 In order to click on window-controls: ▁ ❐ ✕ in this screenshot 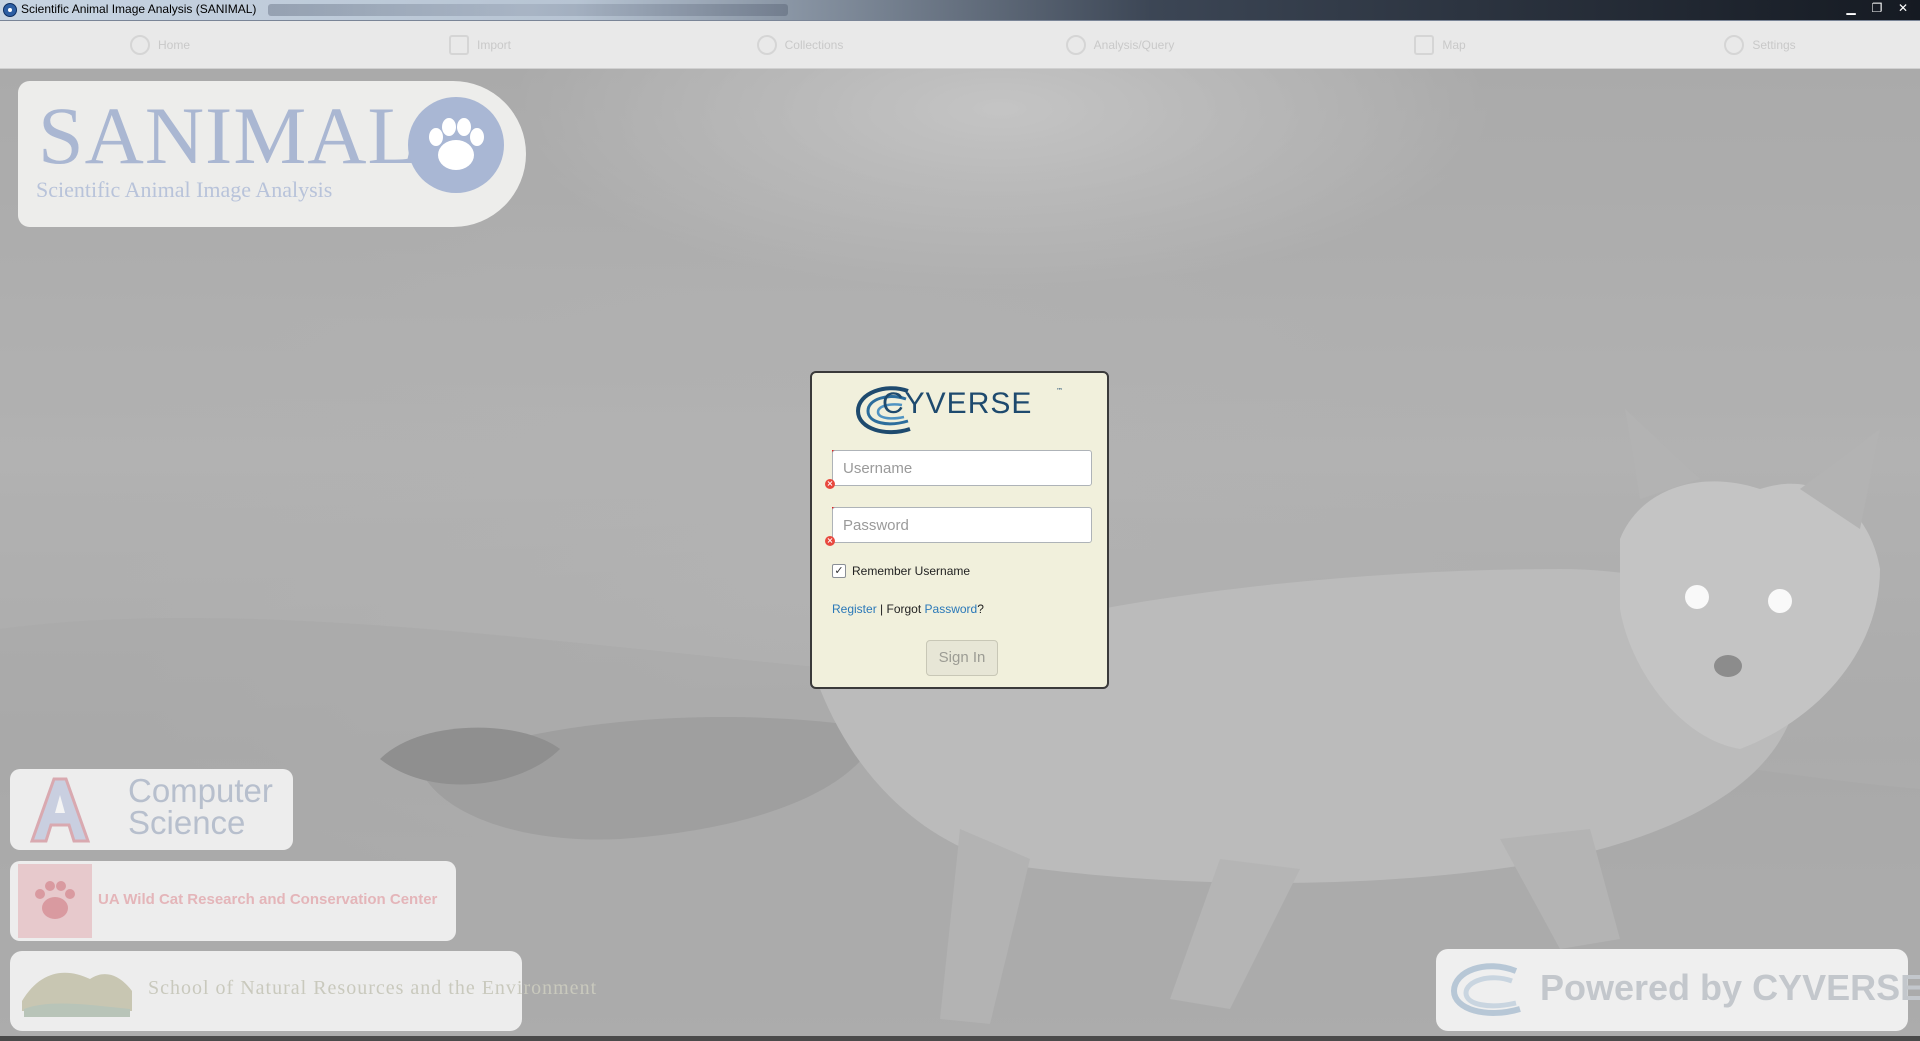, I will do `click(1877, 10)`.